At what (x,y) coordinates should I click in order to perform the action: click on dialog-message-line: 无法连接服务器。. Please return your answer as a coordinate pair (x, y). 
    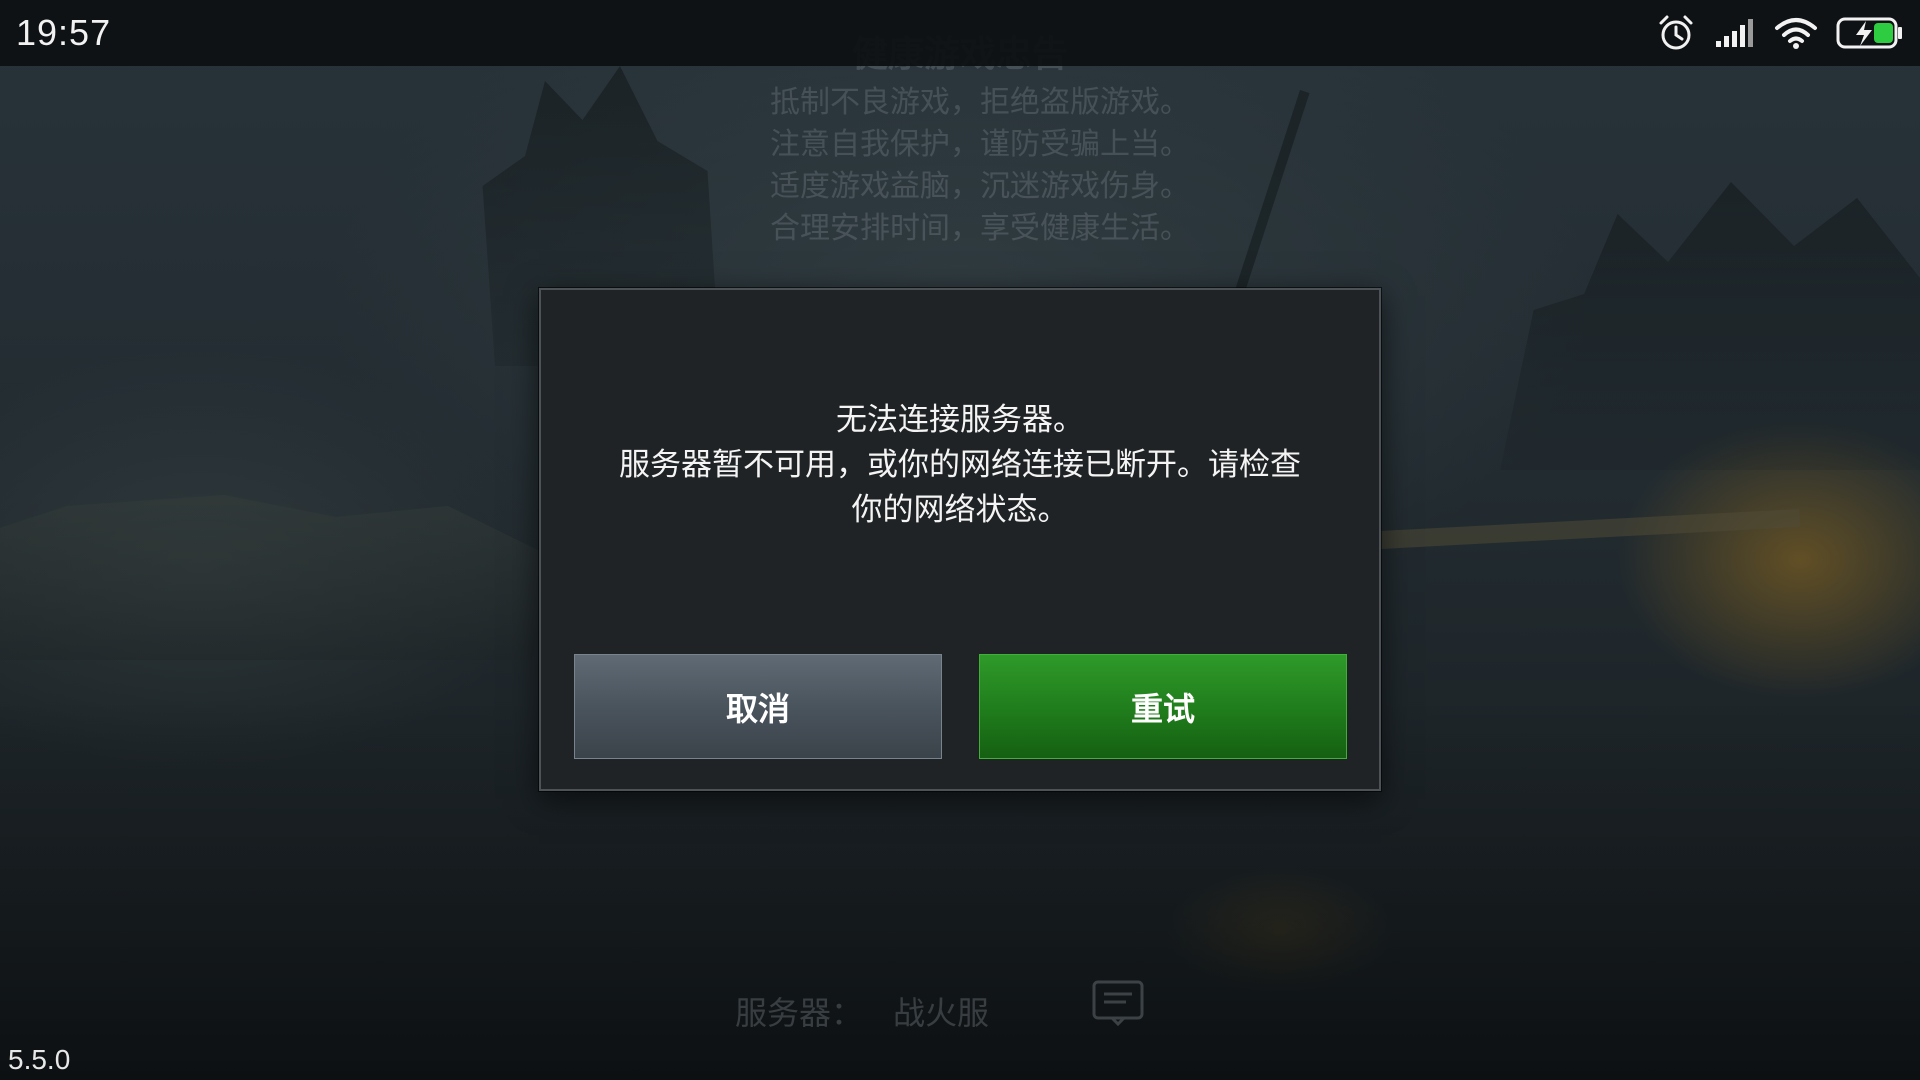
    Looking at the image, I should click on (960, 420).